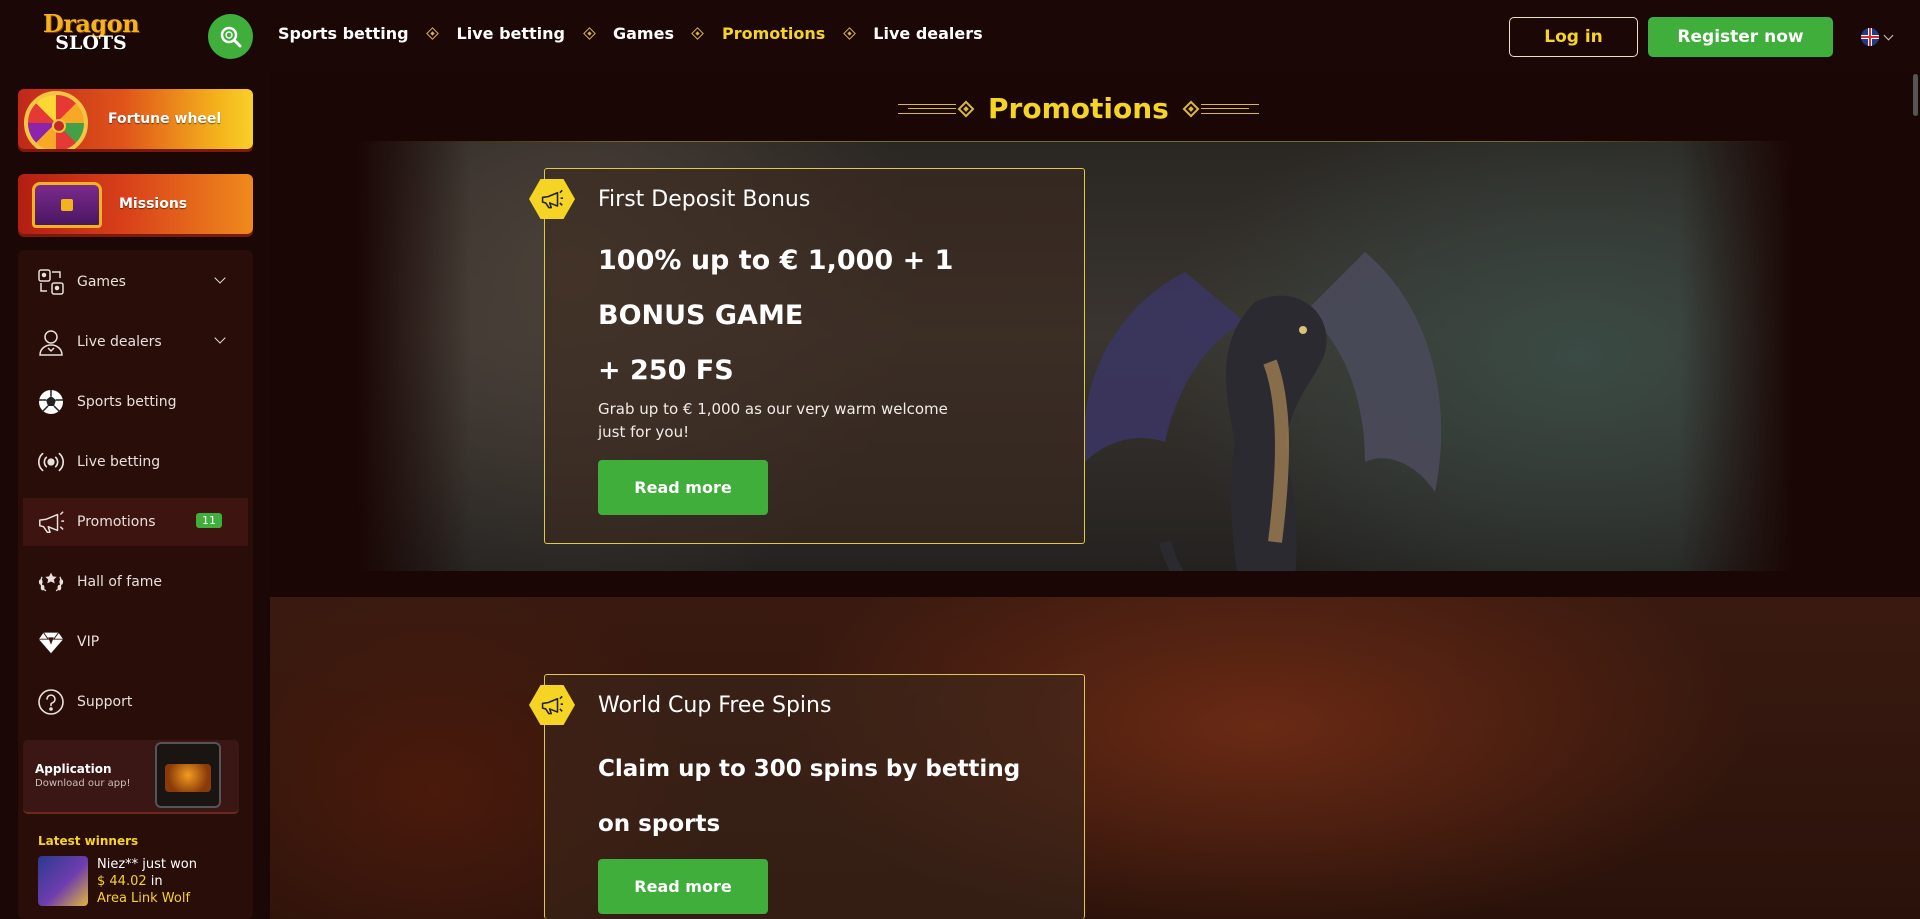 This screenshot has height=919, width=1920. Describe the element at coordinates (156, 881) in the screenshot. I see `winner-in: in` at that location.